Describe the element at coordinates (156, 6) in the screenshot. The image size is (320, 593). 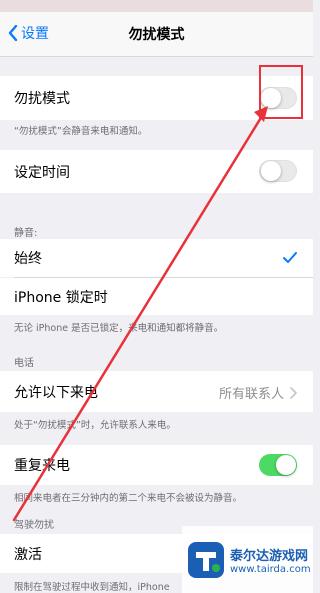
I see `status-bar` at that location.